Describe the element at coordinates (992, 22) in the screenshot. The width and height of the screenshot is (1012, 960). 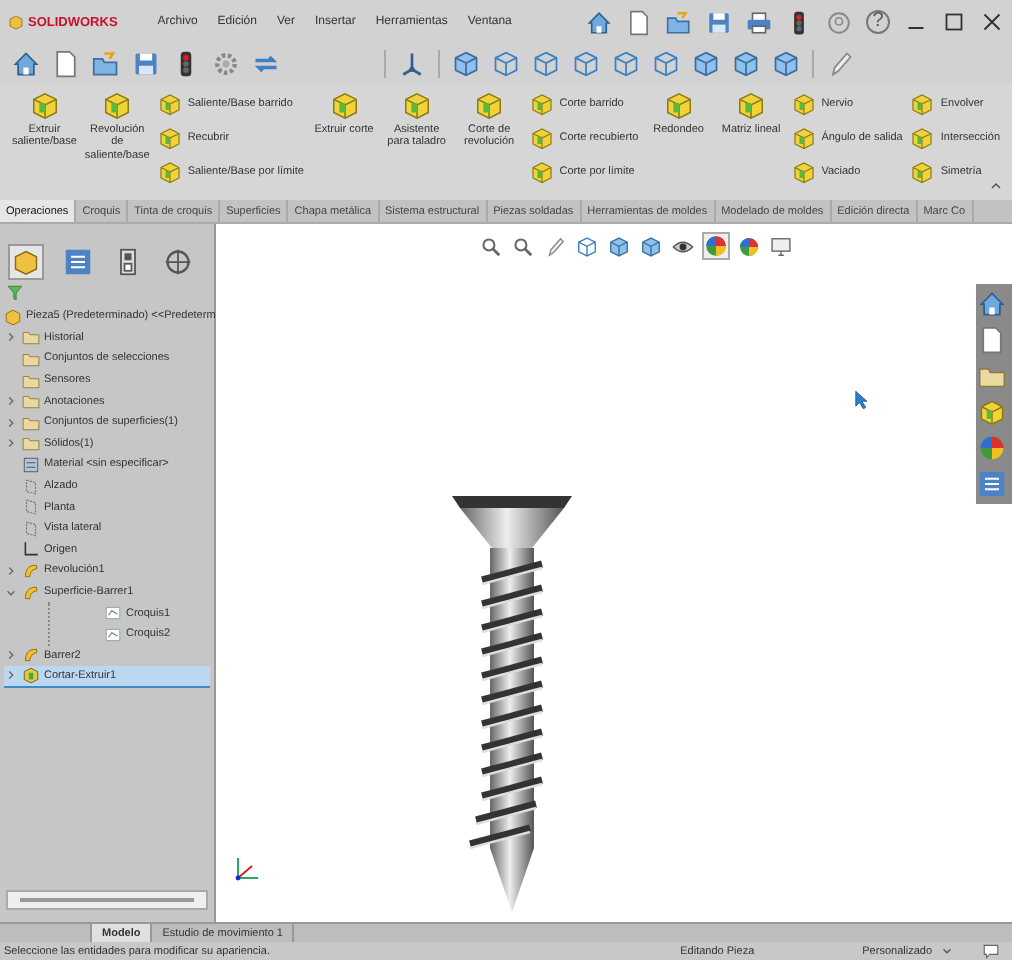
I see `close-icon` at that location.